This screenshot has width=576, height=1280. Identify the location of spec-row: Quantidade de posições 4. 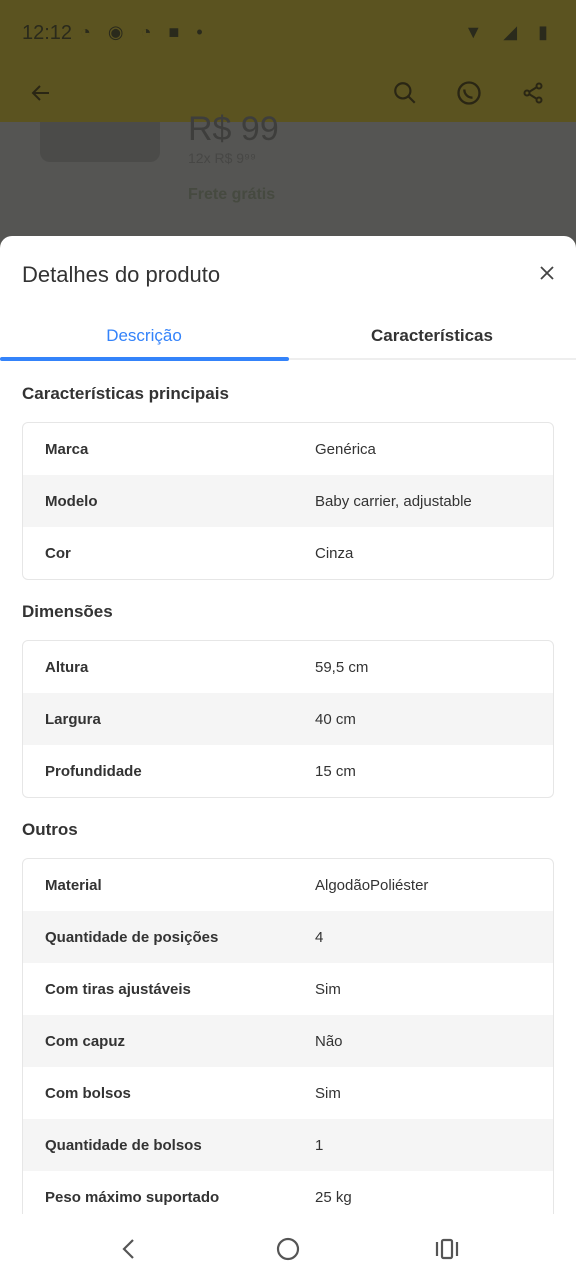
(288, 937).